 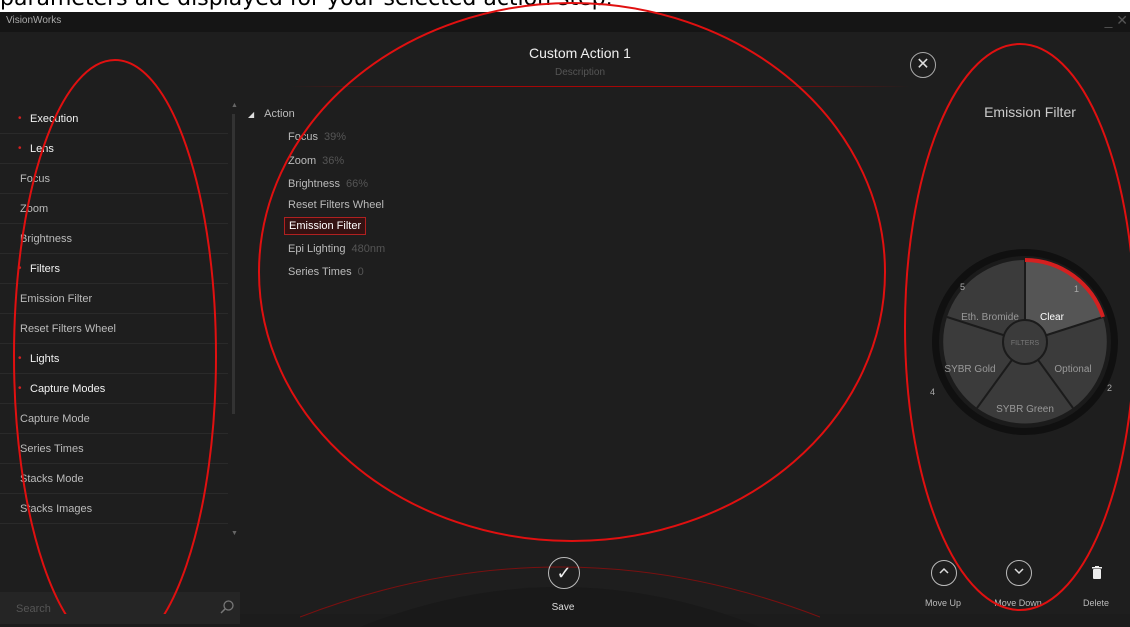 I want to click on sidebar-item-series-times: Series Times, so click(x=114, y=449).